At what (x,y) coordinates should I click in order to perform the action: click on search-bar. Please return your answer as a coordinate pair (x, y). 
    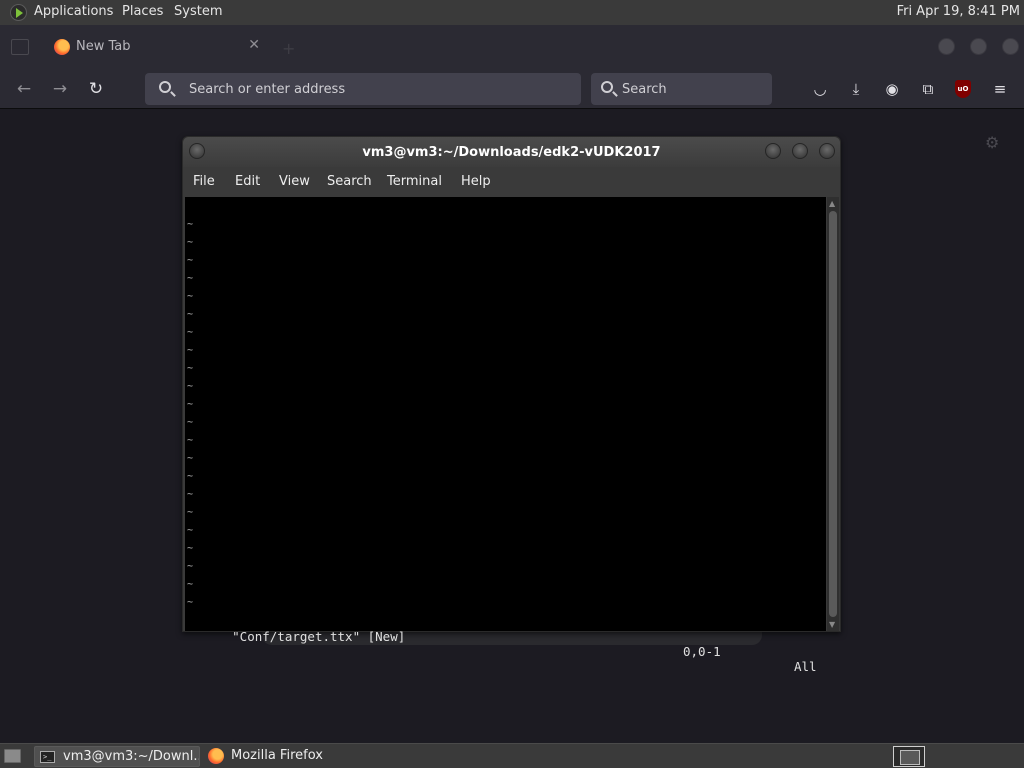
    Looking at the image, I should click on (681, 89).